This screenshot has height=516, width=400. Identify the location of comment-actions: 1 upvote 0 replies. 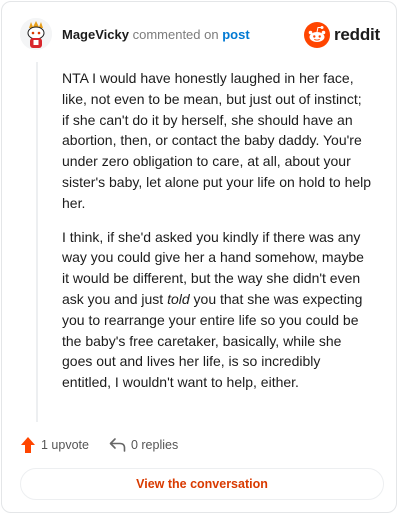
(109, 445).